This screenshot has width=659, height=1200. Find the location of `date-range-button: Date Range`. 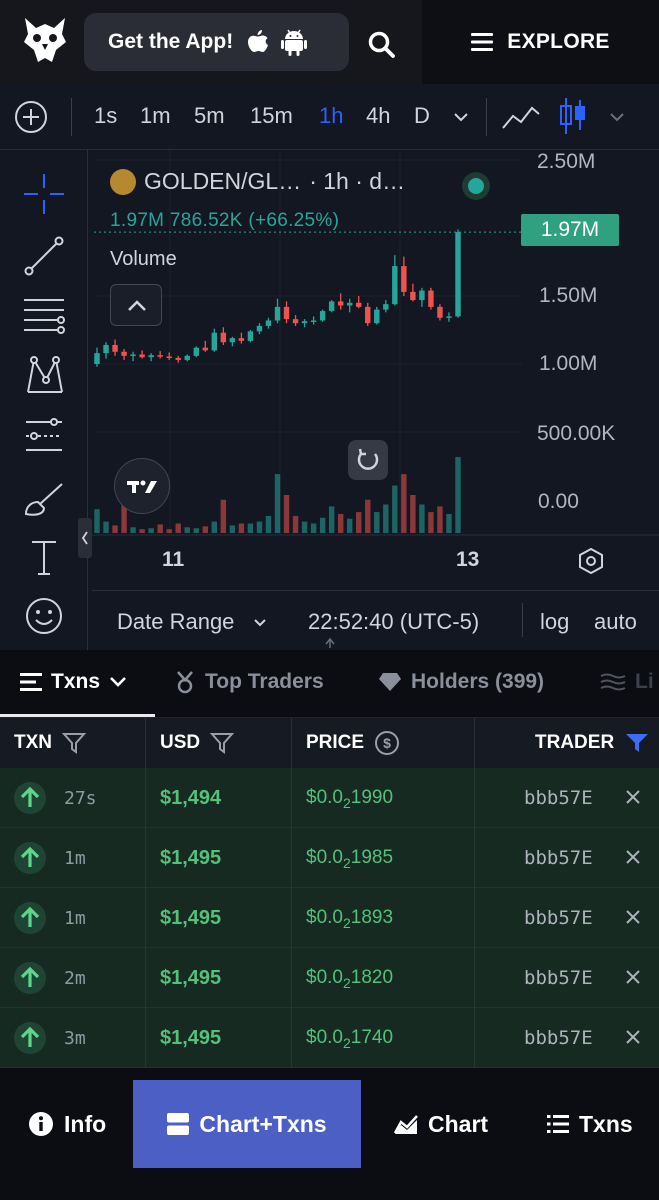

date-range-button: Date Range is located at coordinates (175, 622).